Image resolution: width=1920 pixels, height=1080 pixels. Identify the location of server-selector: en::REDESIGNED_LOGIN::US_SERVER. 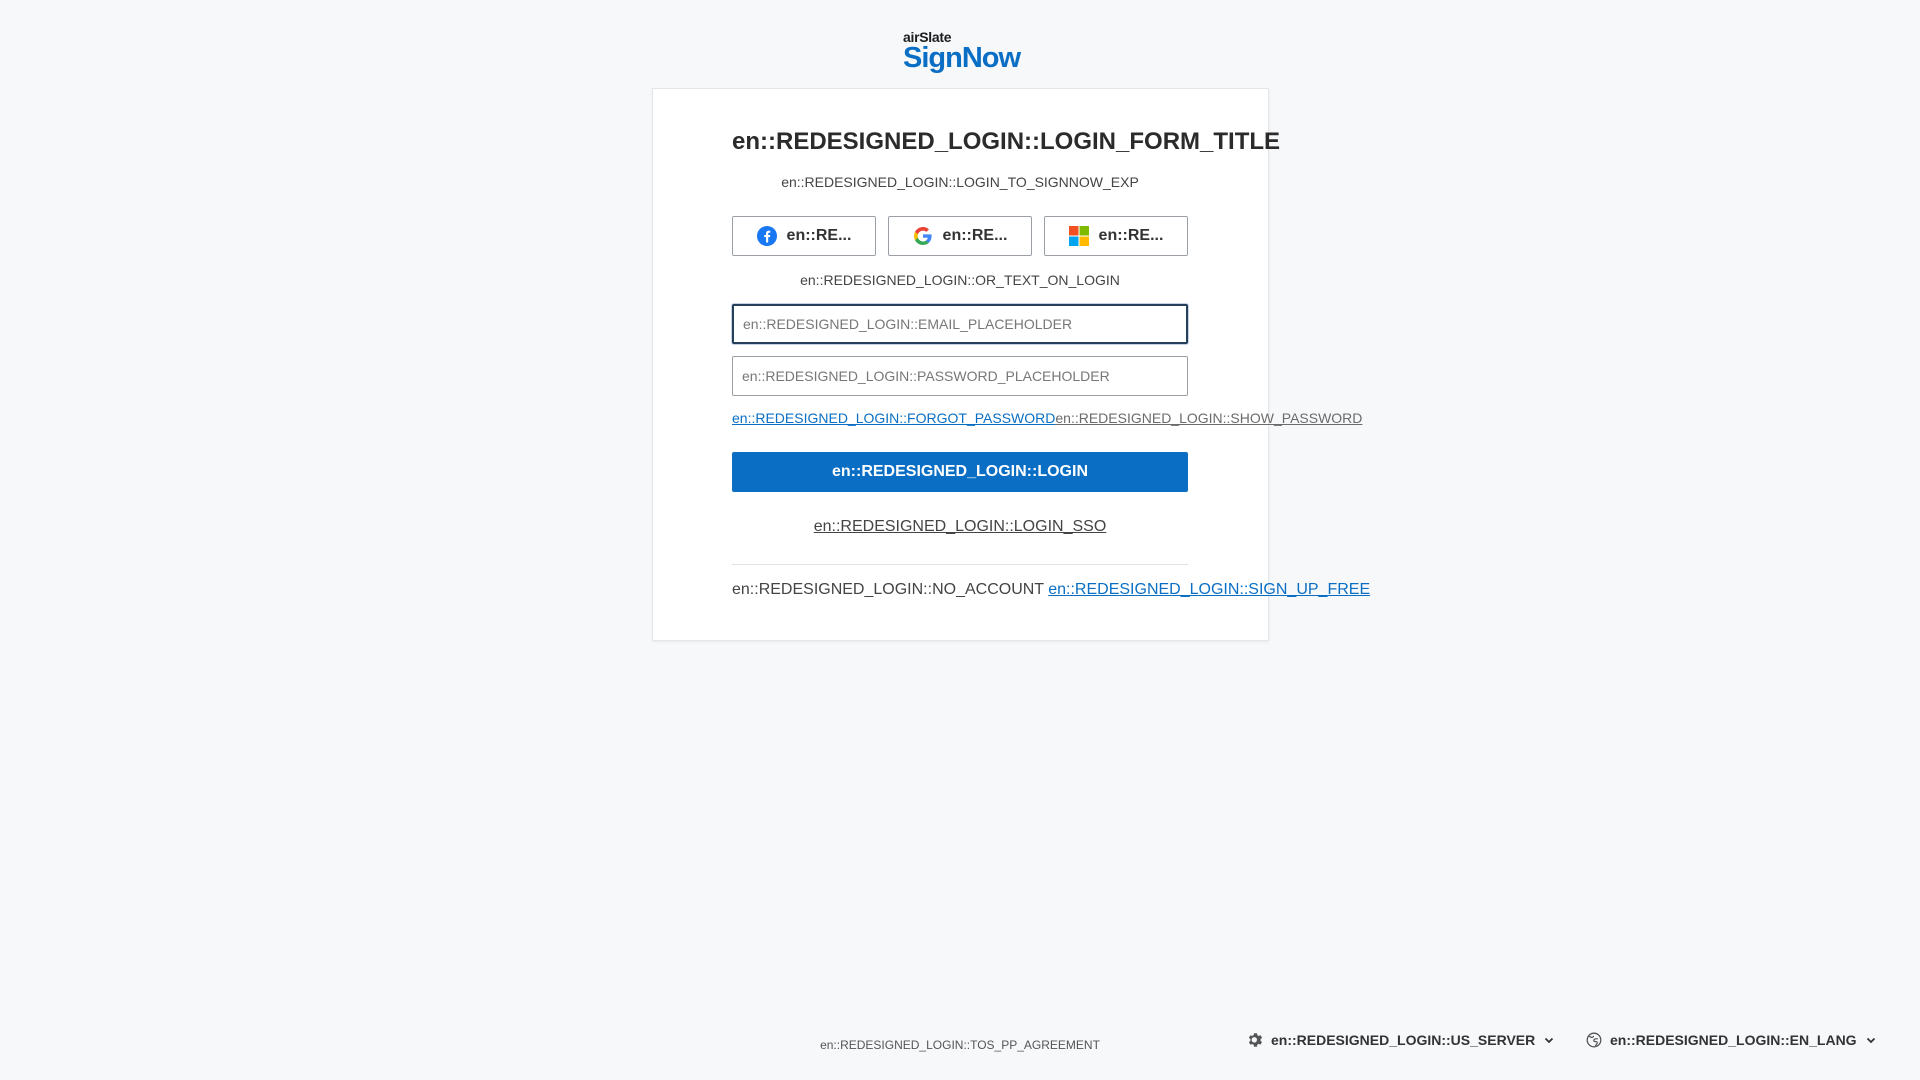
(1401, 1040).